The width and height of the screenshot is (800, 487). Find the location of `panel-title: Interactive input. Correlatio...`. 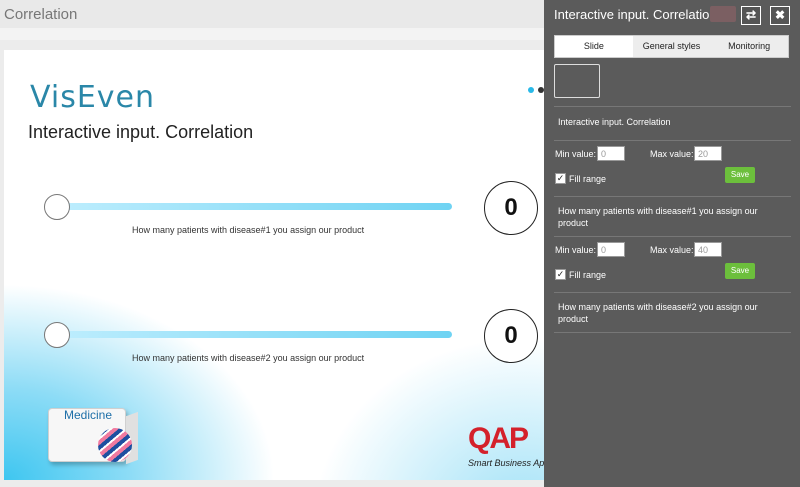

panel-title: Interactive input. Correlatio... is located at coordinates (637, 14).